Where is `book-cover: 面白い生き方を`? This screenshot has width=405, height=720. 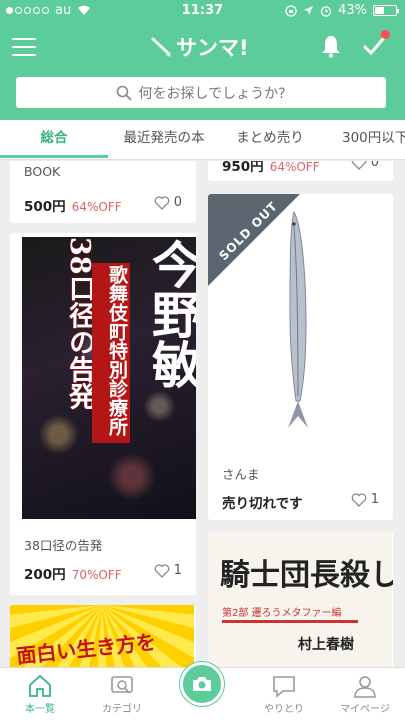
book-cover: 面白い生き方を is located at coordinates (102, 636).